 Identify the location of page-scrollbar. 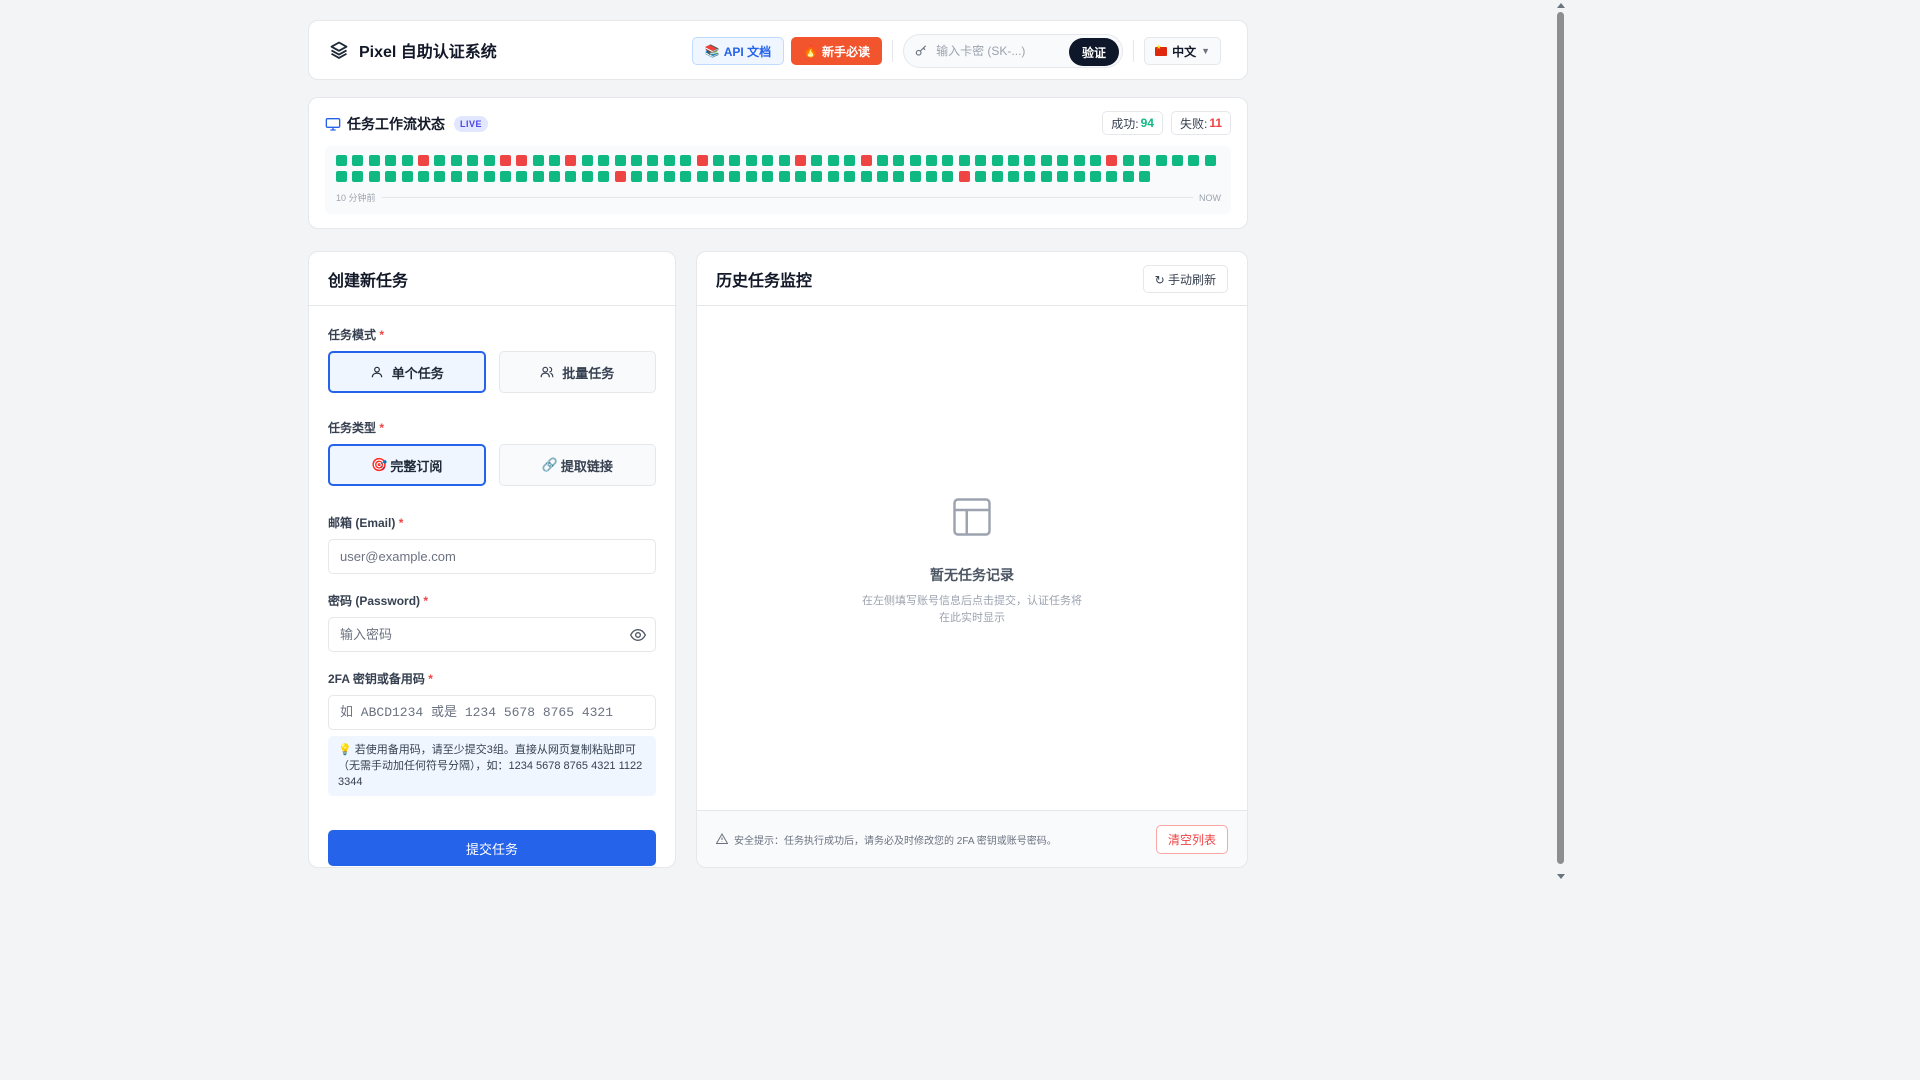
(1560, 441).